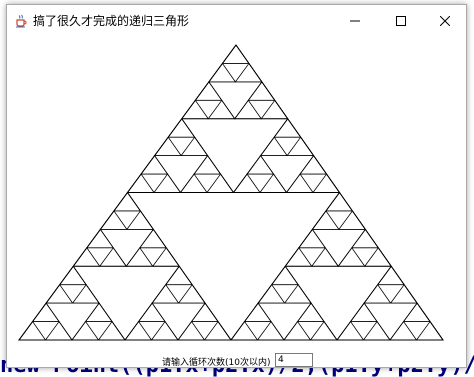 Image resolution: width=474 pixels, height=377 pixels. I want to click on window-title: 搞了很久才完成的递归三角形, so click(111, 21).